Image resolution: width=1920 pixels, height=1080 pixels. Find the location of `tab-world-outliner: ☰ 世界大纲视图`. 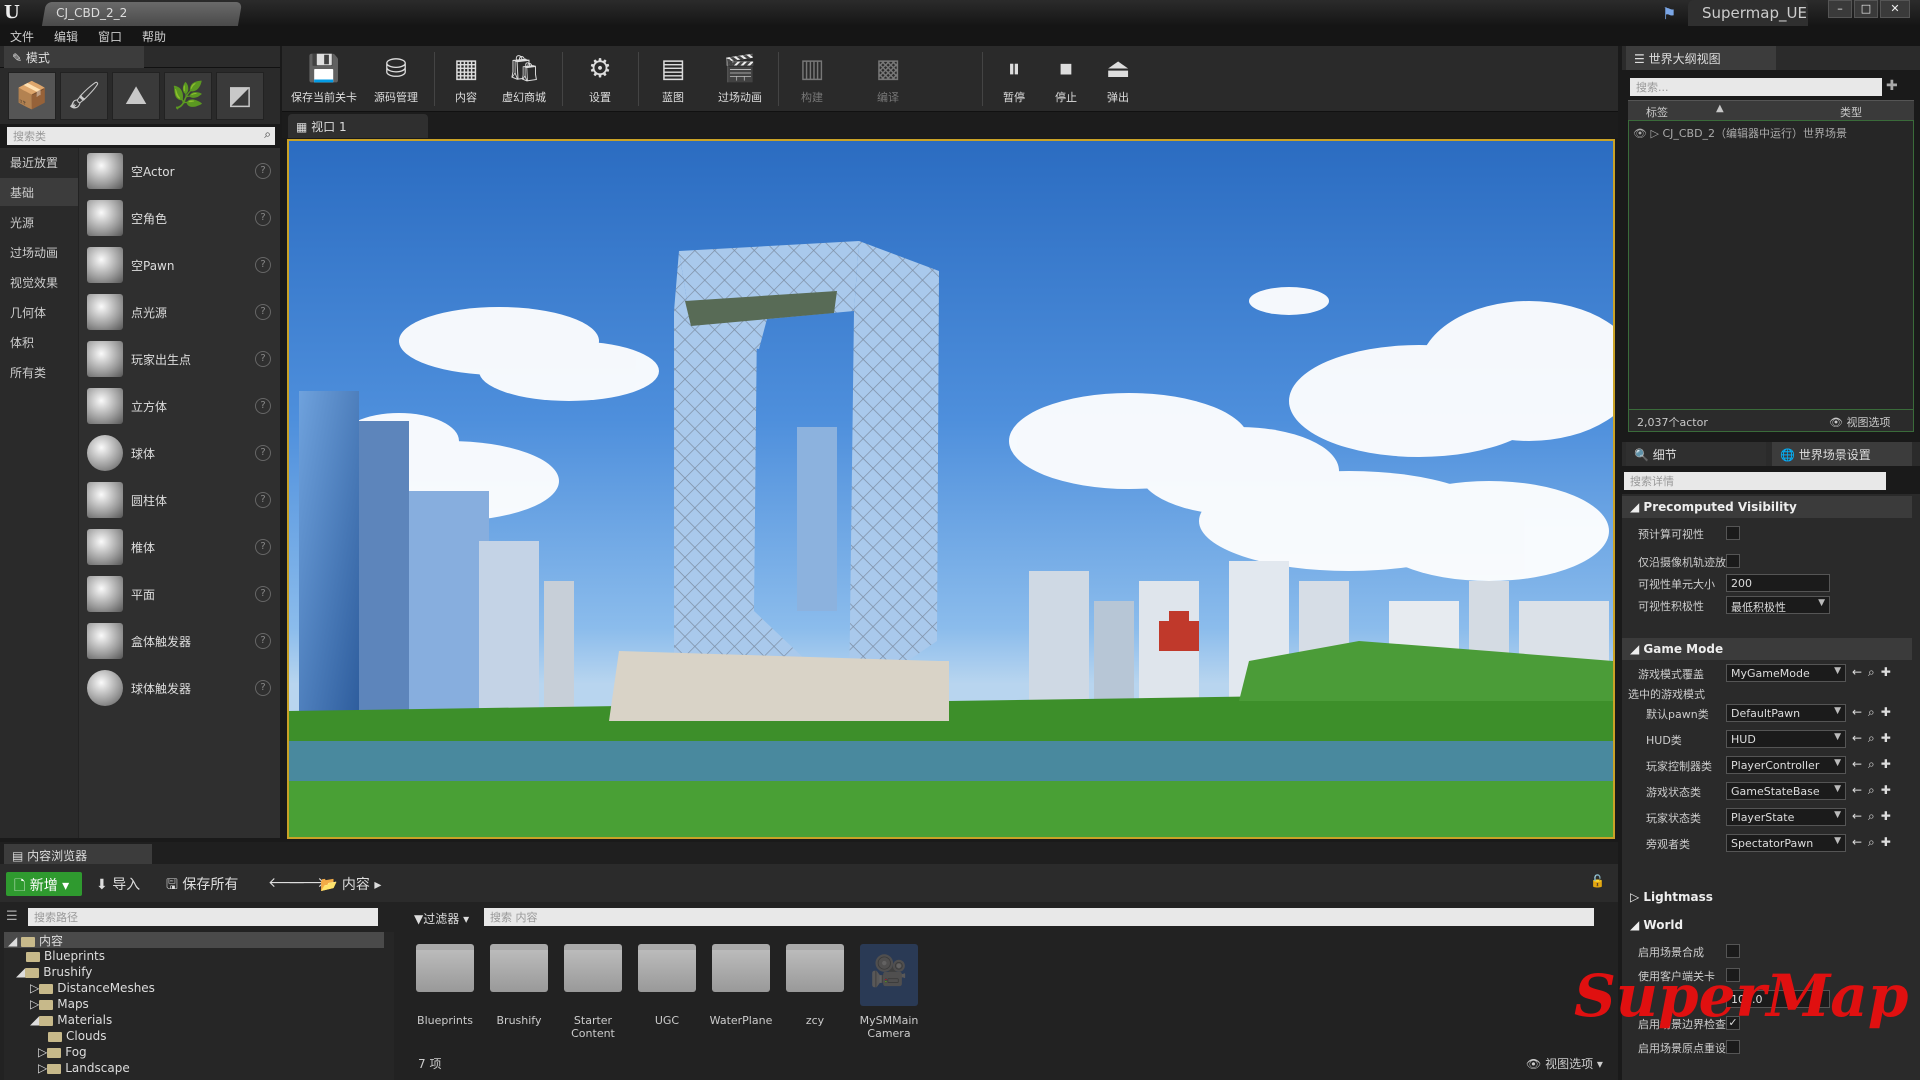

tab-world-outliner: ☰ 世界大纲视图 is located at coordinates (1701, 58).